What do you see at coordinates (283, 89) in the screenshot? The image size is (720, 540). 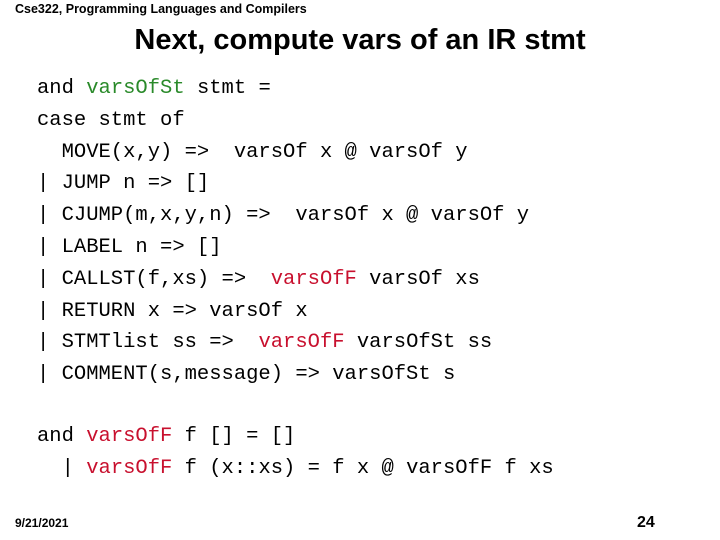 I see `code-line: and varsOfSt stmt =` at bounding box center [283, 89].